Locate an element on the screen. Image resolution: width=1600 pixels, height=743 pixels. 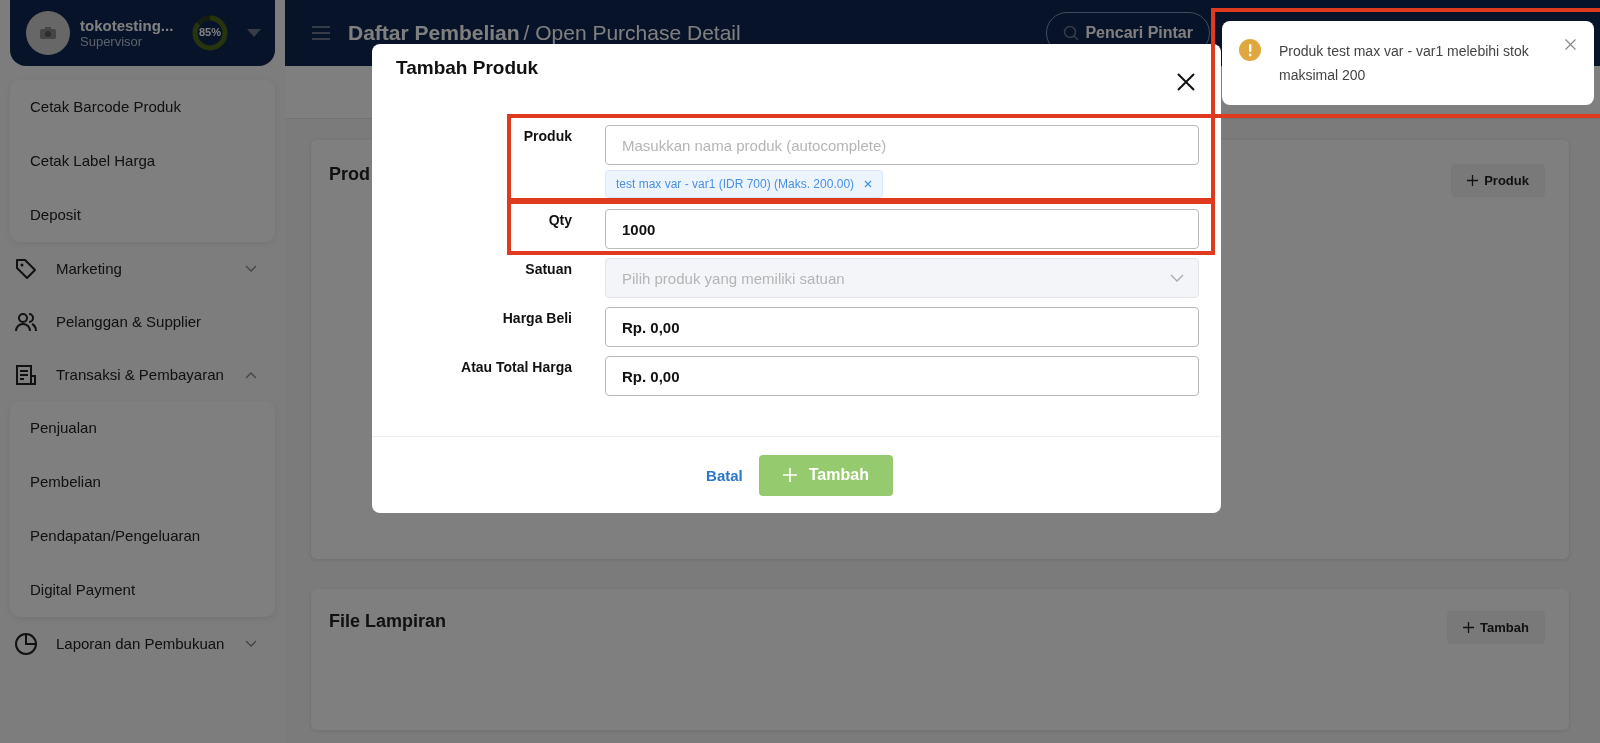
submenu-item: Cetak Label Harga is located at coordinates (142, 161).